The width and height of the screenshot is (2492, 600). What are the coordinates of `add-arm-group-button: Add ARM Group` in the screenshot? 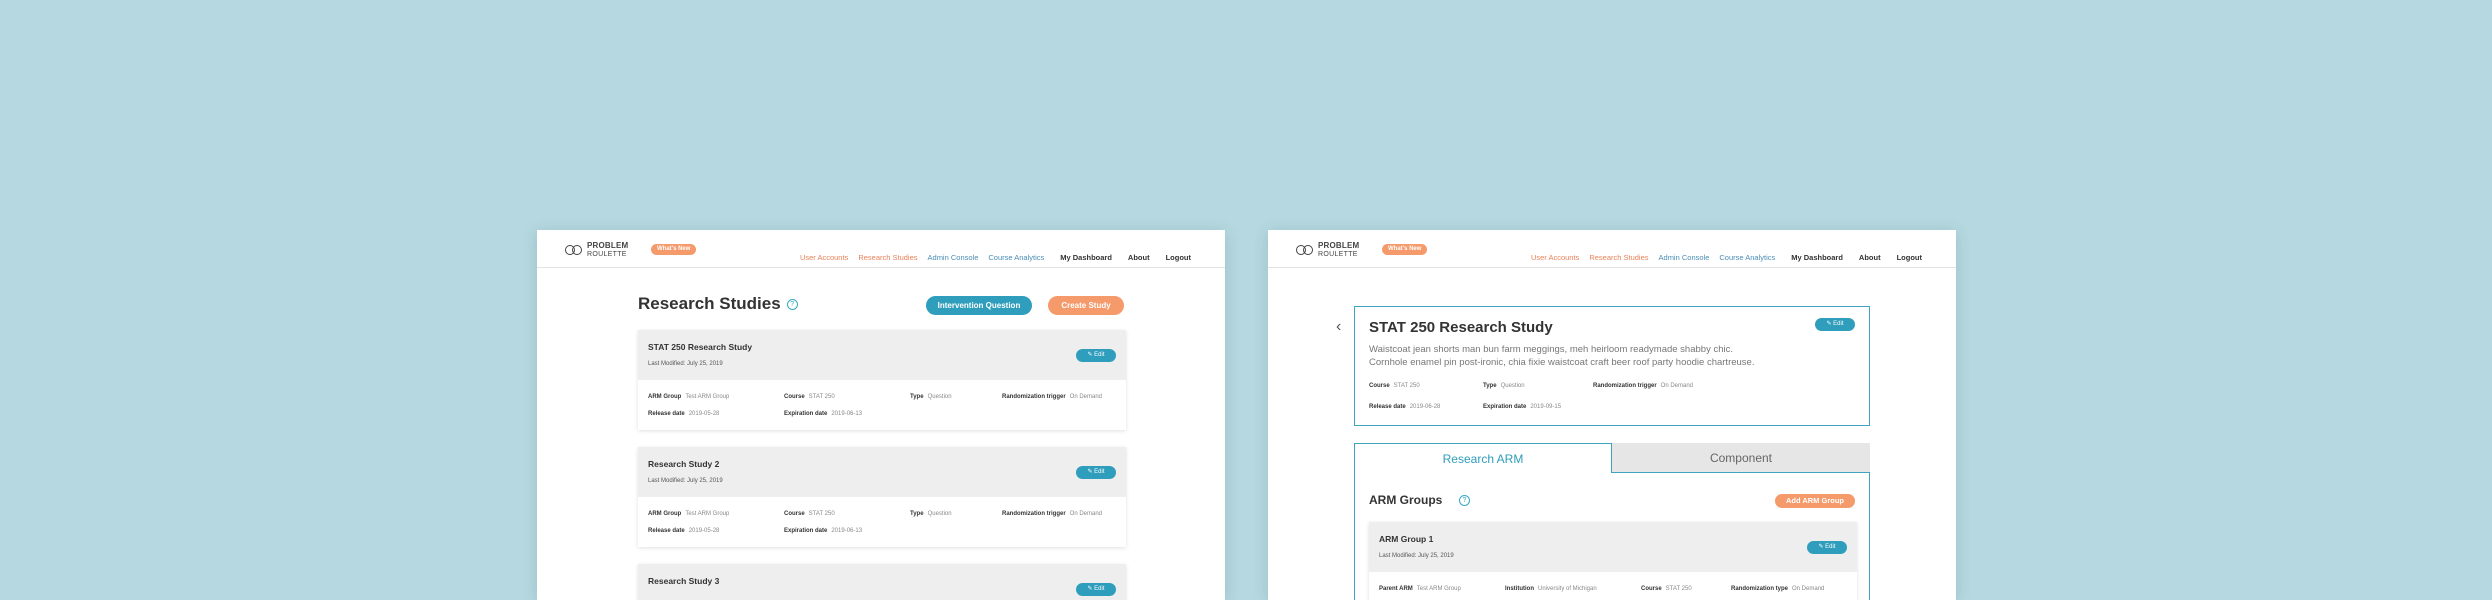 It's located at (1815, 501).